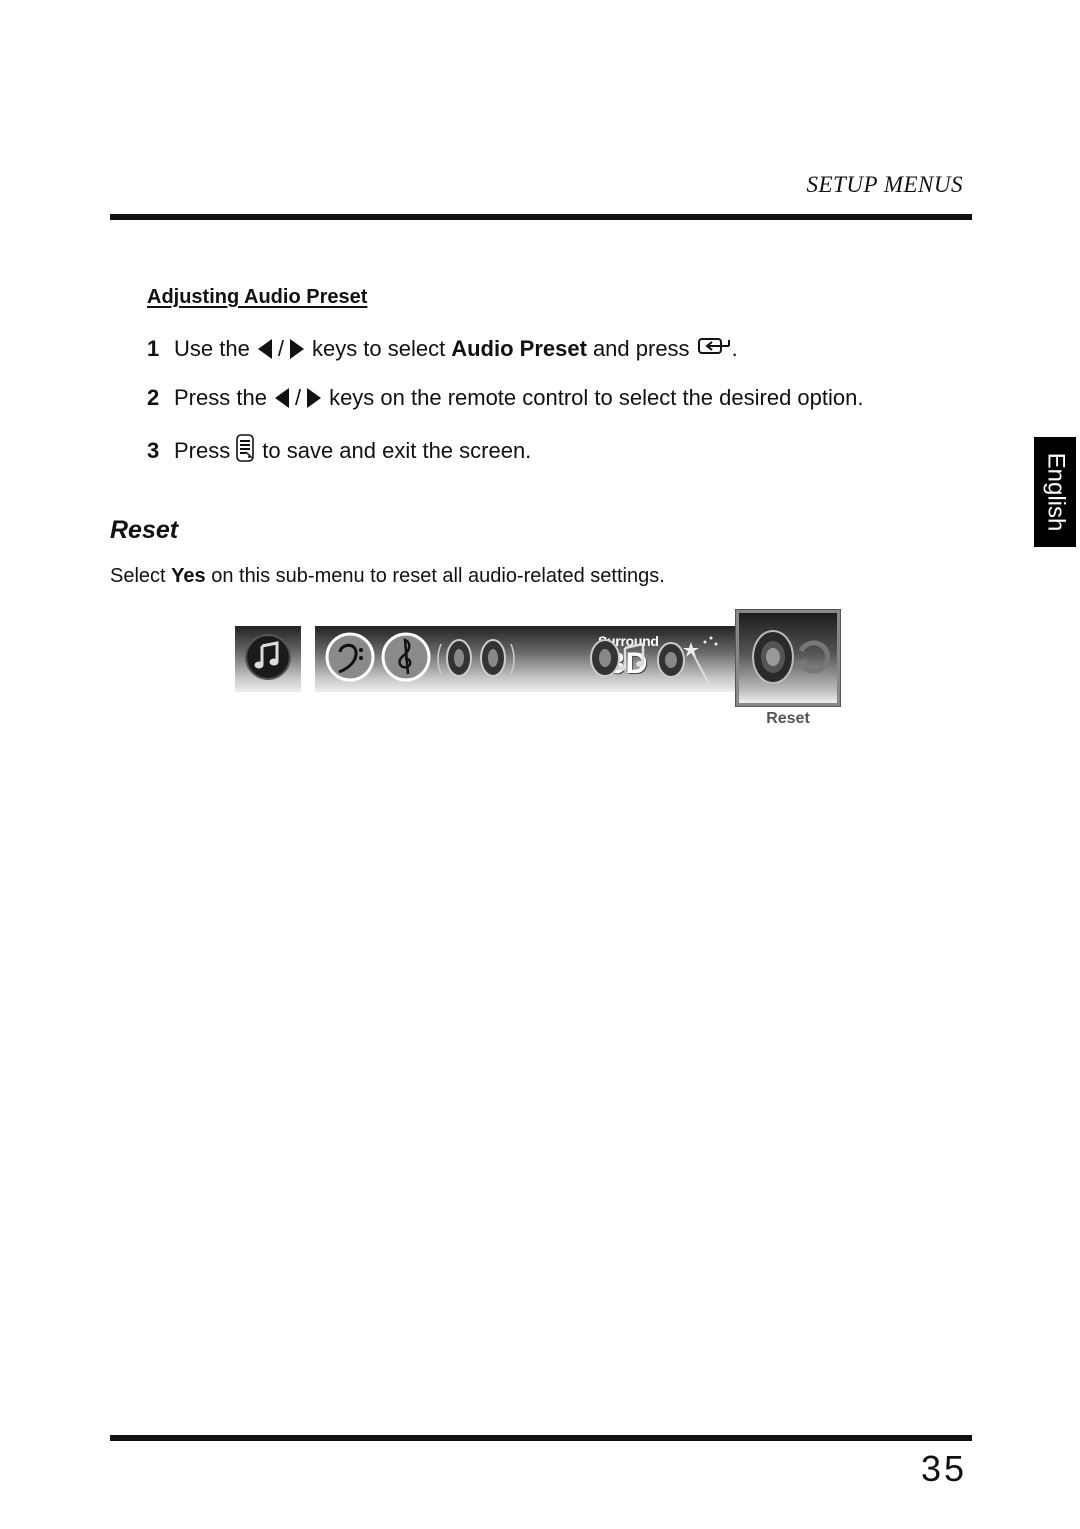 This screenshot has width=1080, height=1529. Describe the element at coordinates (220, 397) in the screenshot. I see `step-text: Press the` at that location.